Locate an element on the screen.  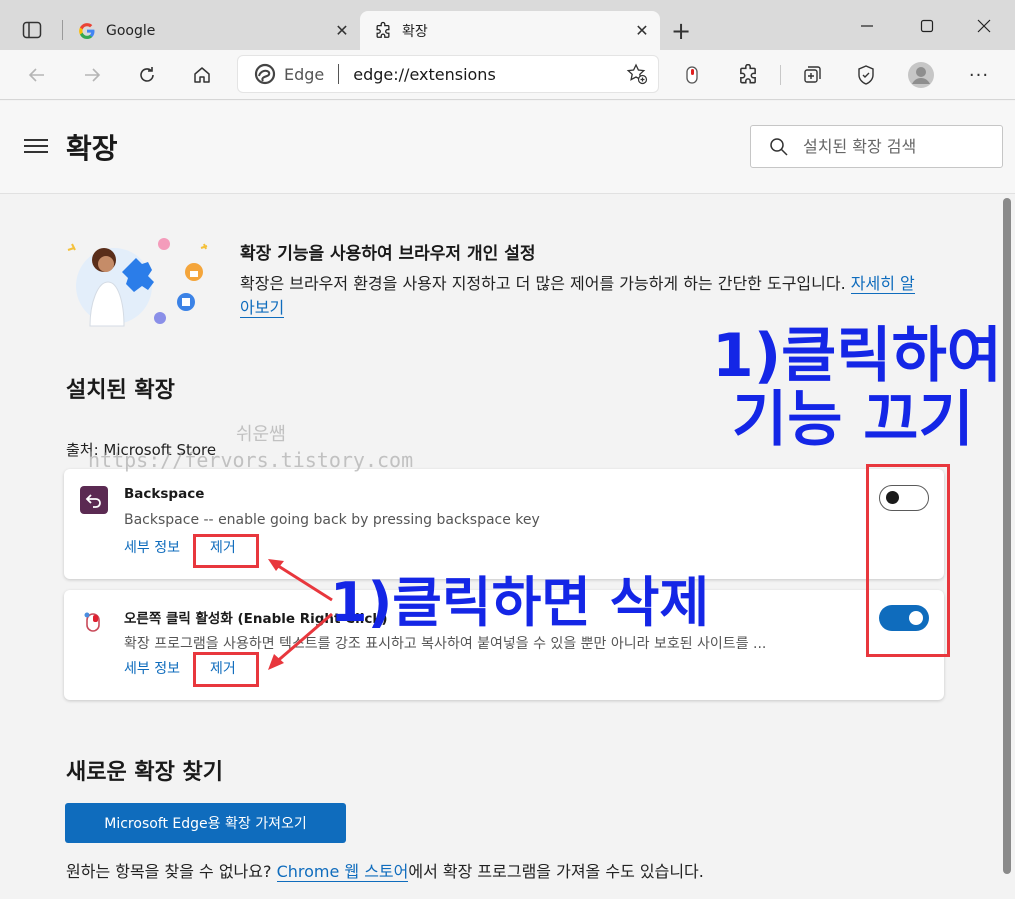
tab-title: Google is located at coordinates (131, 30).